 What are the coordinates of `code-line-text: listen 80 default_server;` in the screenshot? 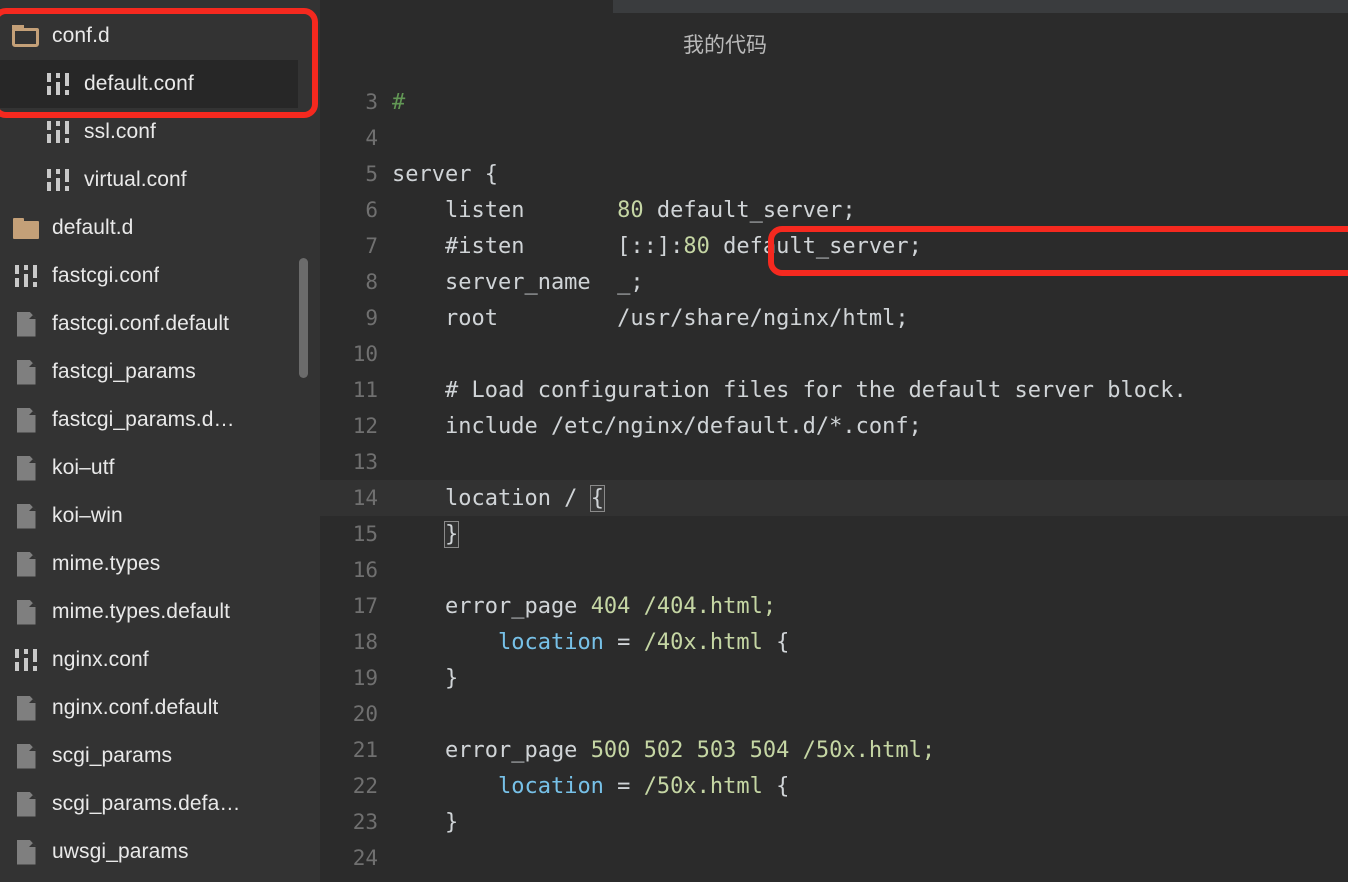 It's located at (870, 210).